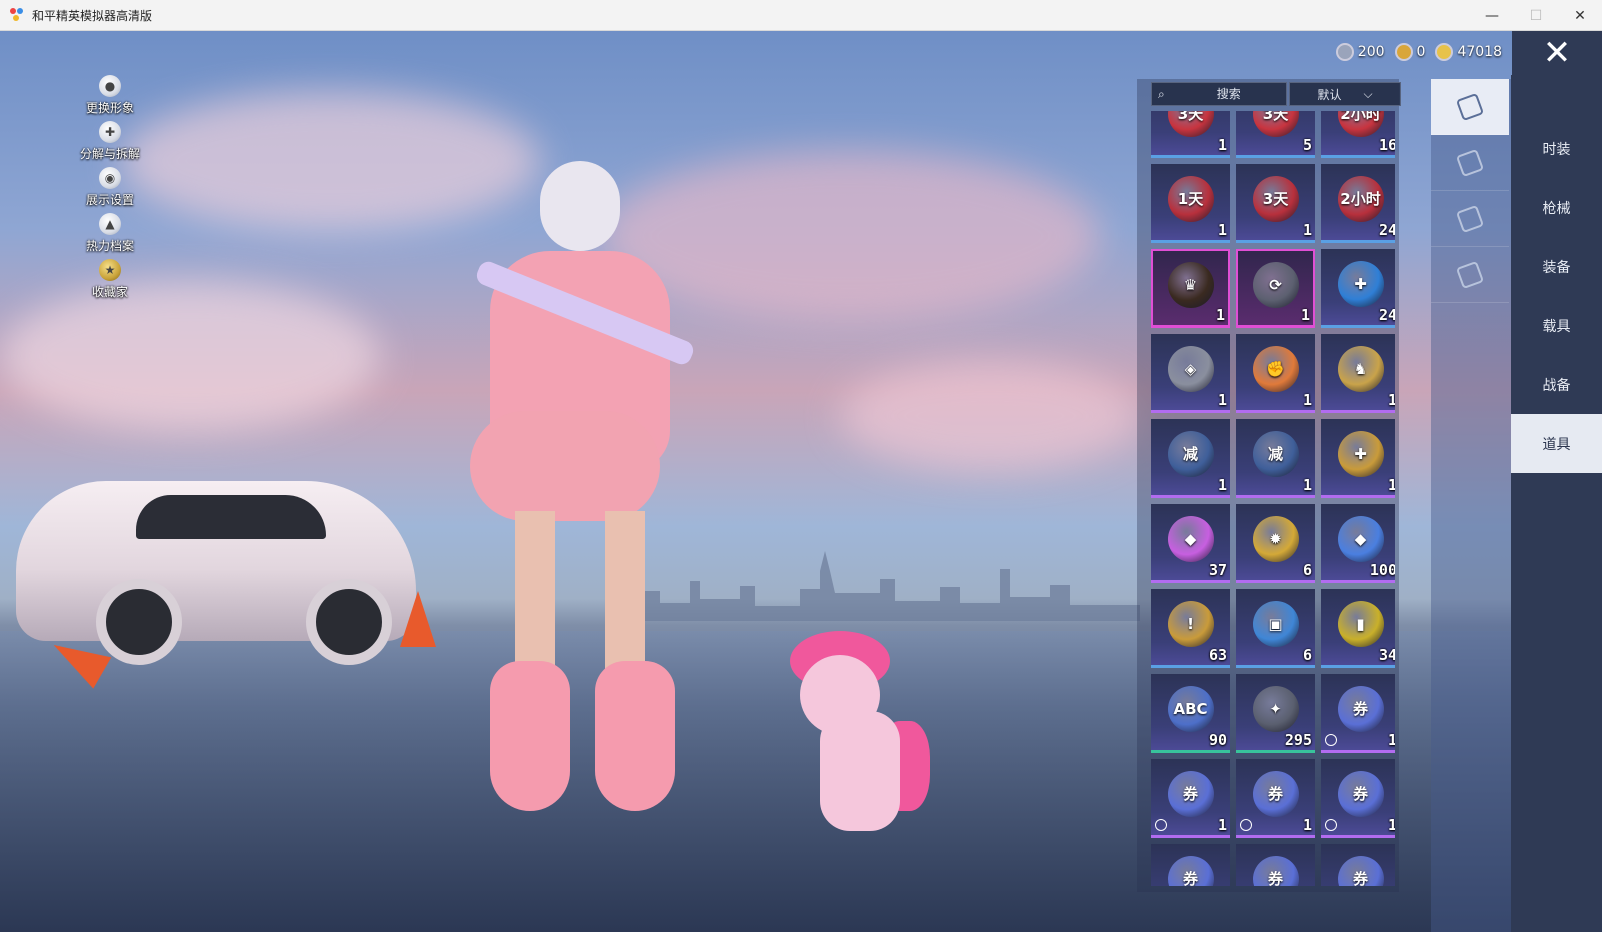 Image resolution: width=1602 pixels, height=932 pixels. What do you see at coordinates (1358, 134) in the screenshot?
I see `inventory-item-exp-card-2hour: 2小时 16` at bounding box center [1358, 134].